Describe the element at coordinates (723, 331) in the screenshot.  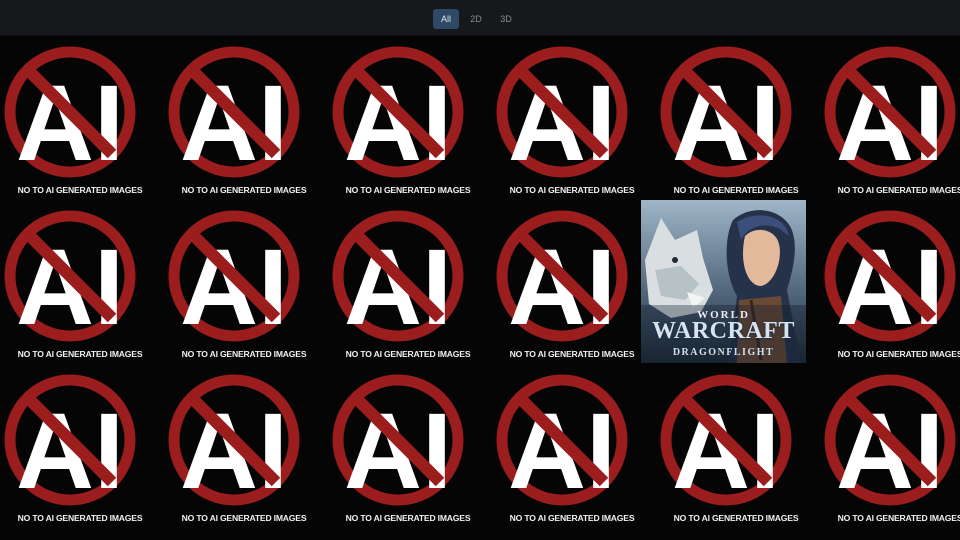
I see `warcraft-logo-title: WARCRAFT` at that location.